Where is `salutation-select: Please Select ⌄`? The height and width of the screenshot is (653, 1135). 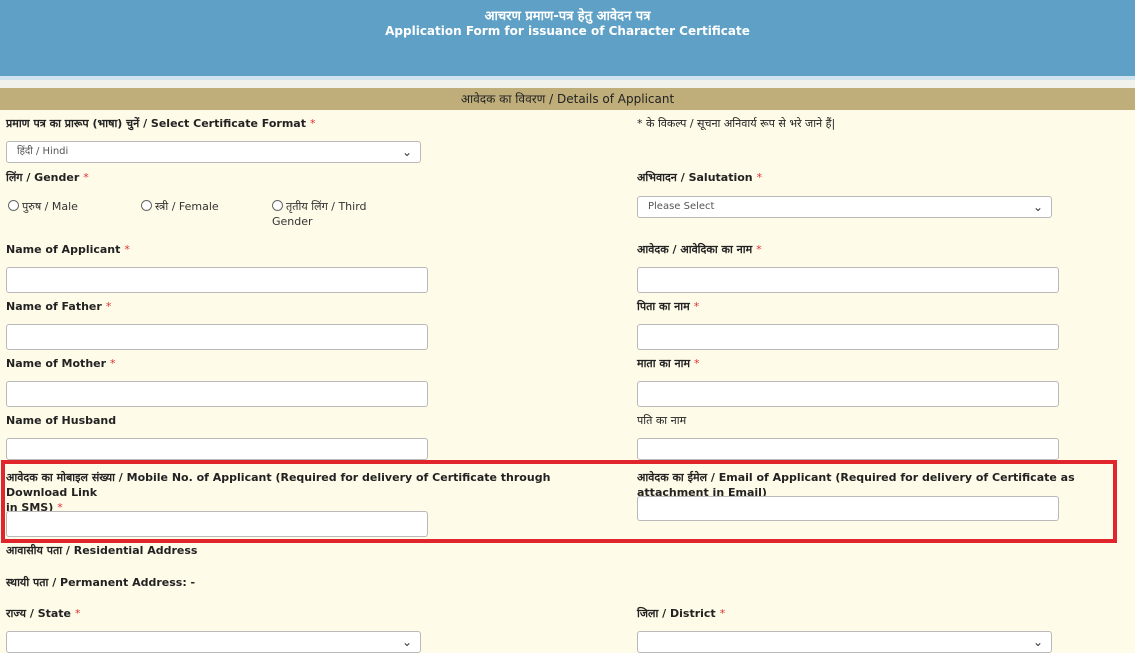 salutation-select: Please Select ⌄ is located at coordinates (844, 207).